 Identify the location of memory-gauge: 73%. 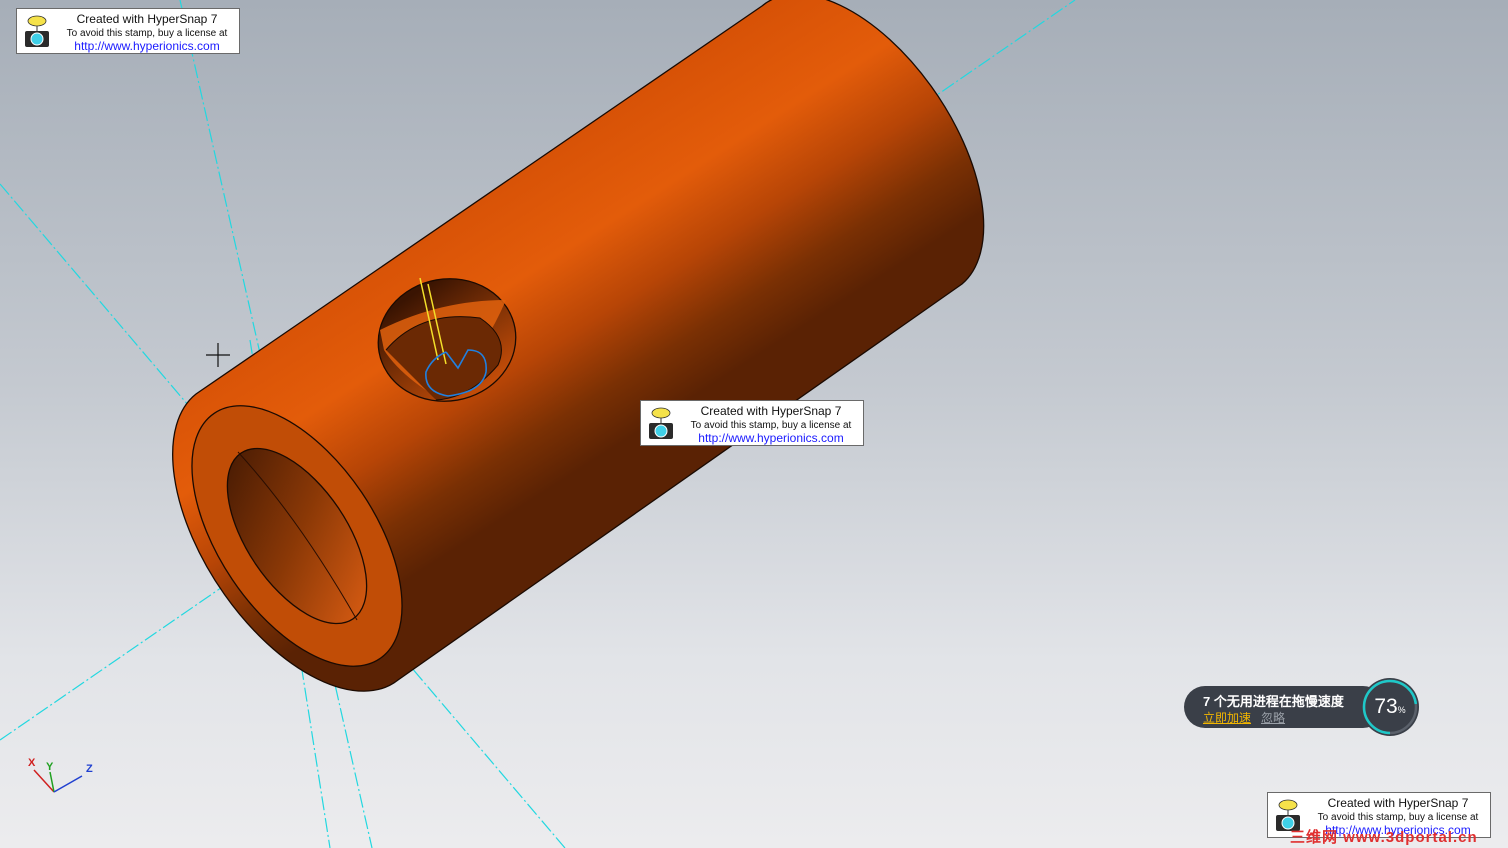
(1390, 707).